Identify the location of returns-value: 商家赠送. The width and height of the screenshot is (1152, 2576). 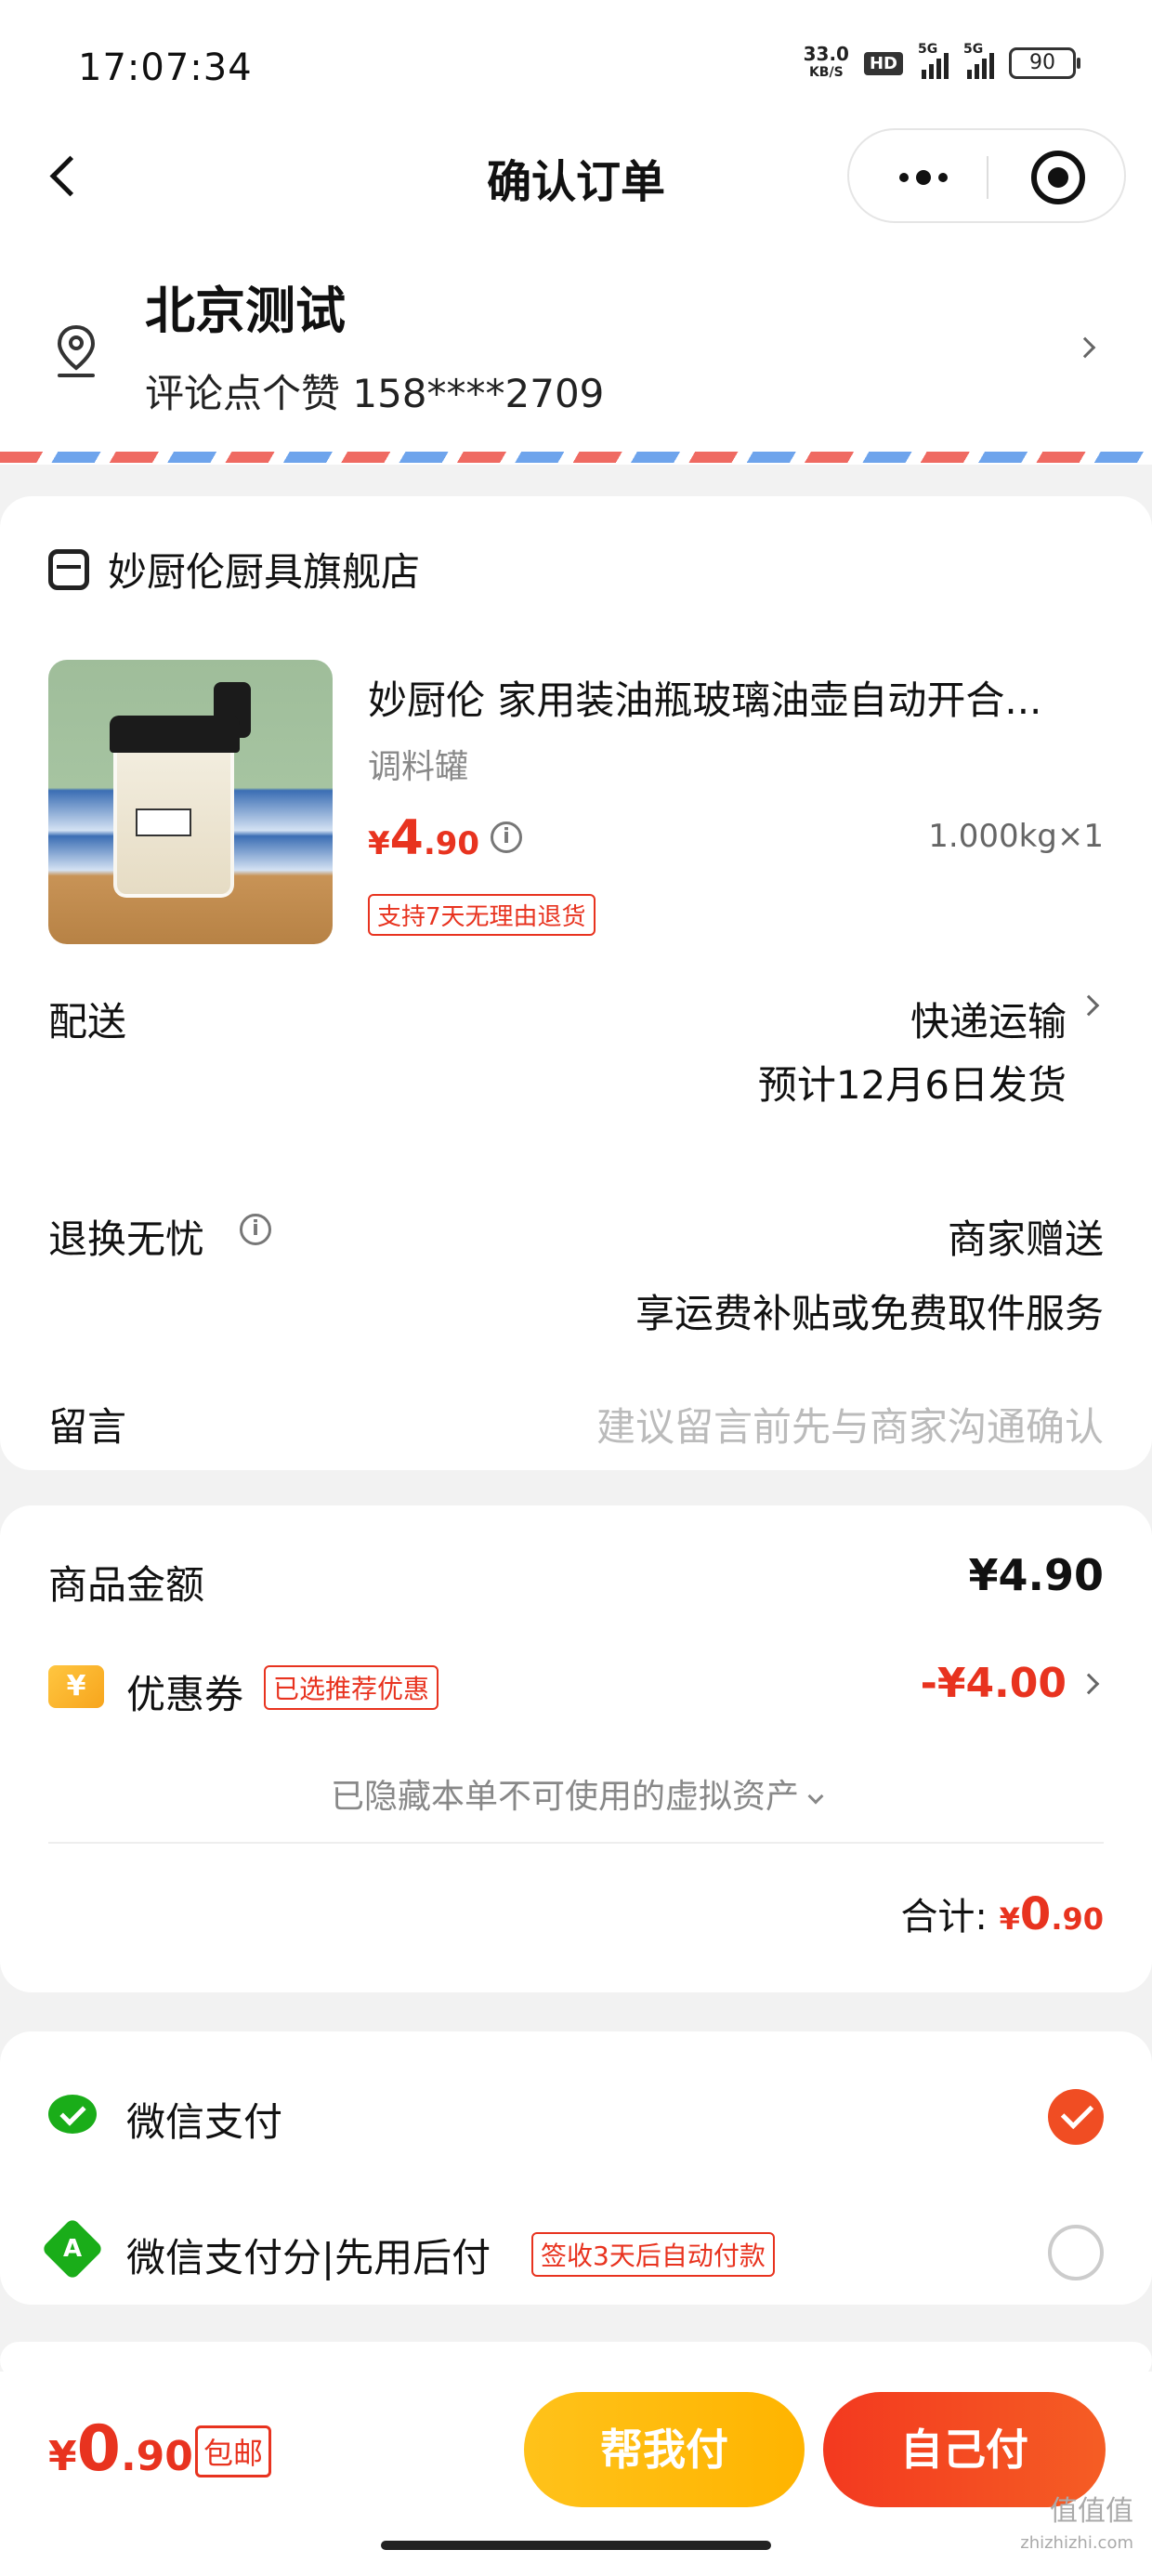
(1025, 1239).